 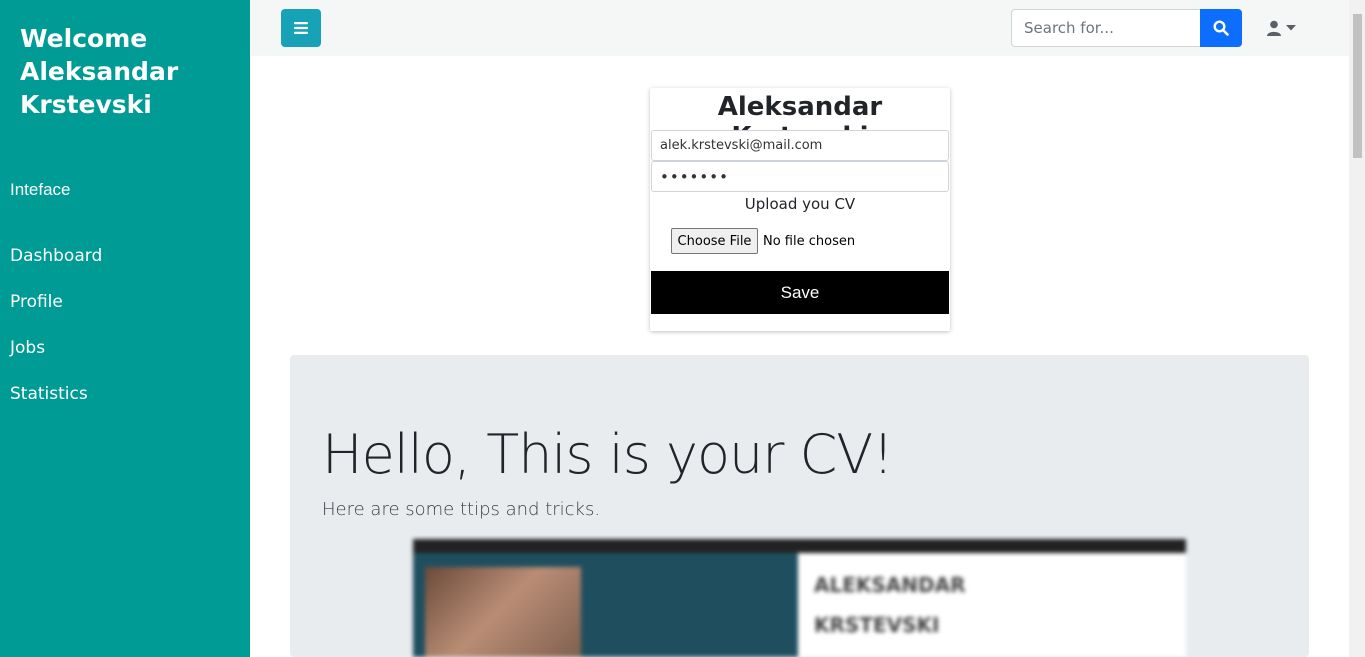 I want to click on sidebar-toggle-button, so click(x=301, y=28).